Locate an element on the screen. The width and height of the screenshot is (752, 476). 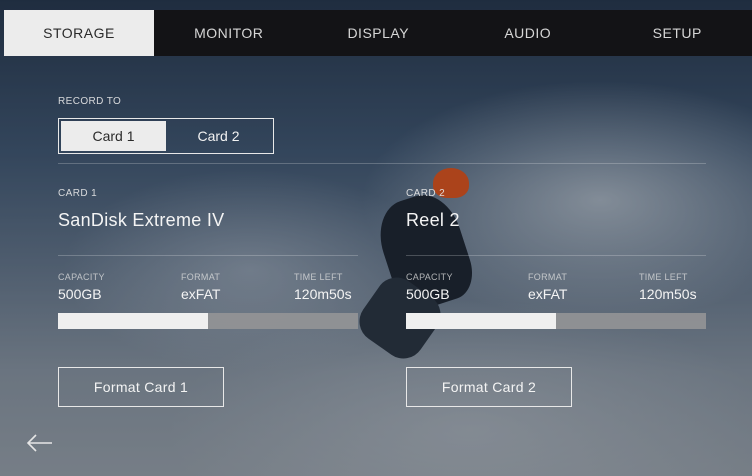
tab-storage: STORAGE is located at coordinates (79, 33).